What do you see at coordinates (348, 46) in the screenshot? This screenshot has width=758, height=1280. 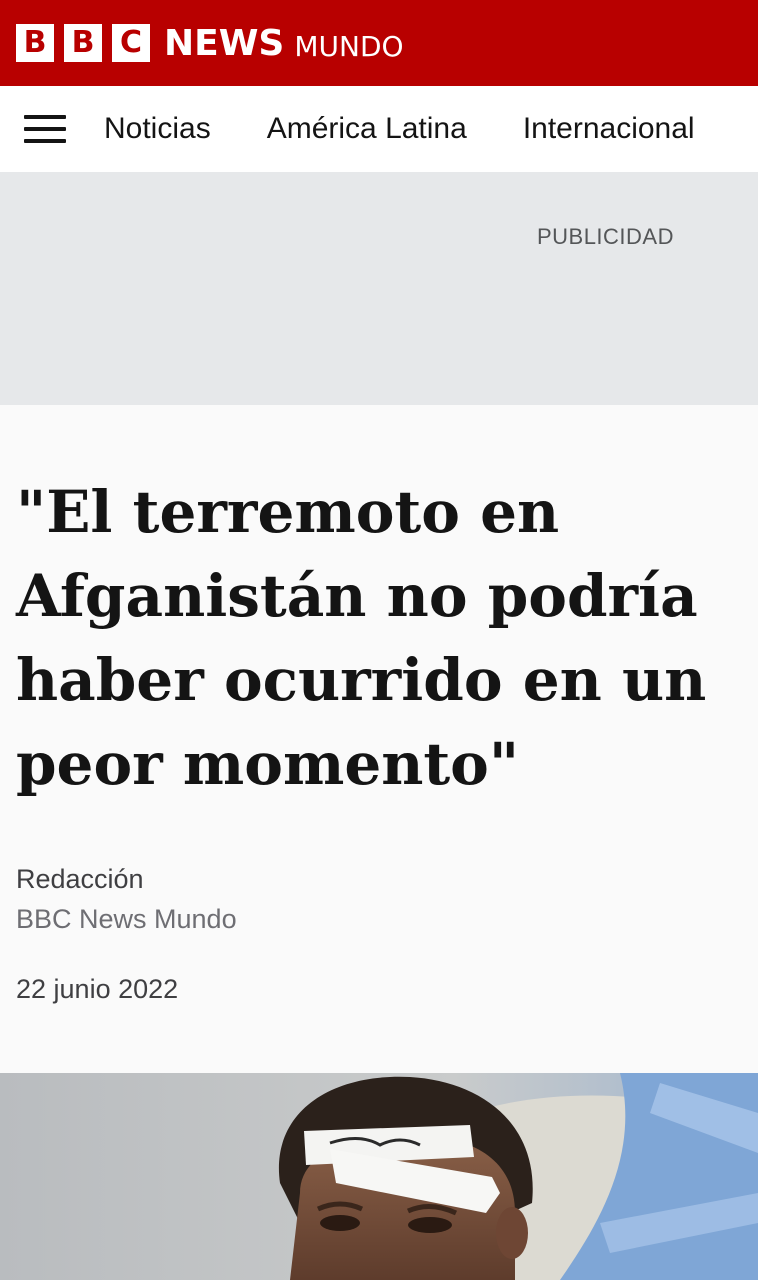 I see `brand-edition-wordmark: MUNDO` at bounding box center [348, 46].